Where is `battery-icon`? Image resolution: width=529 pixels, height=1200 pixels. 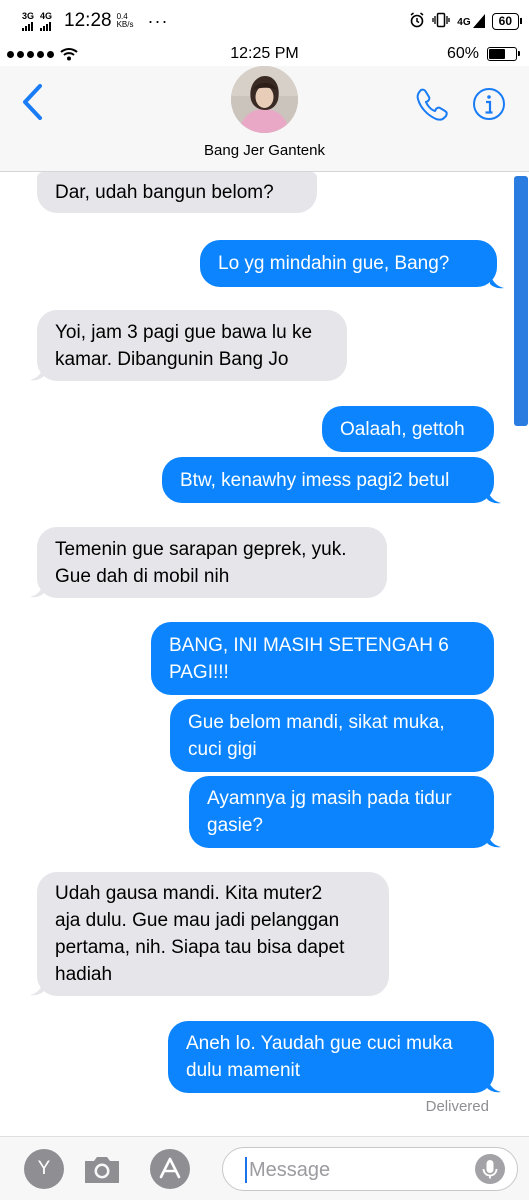
battery-icon is located at coordinates (503, 54).